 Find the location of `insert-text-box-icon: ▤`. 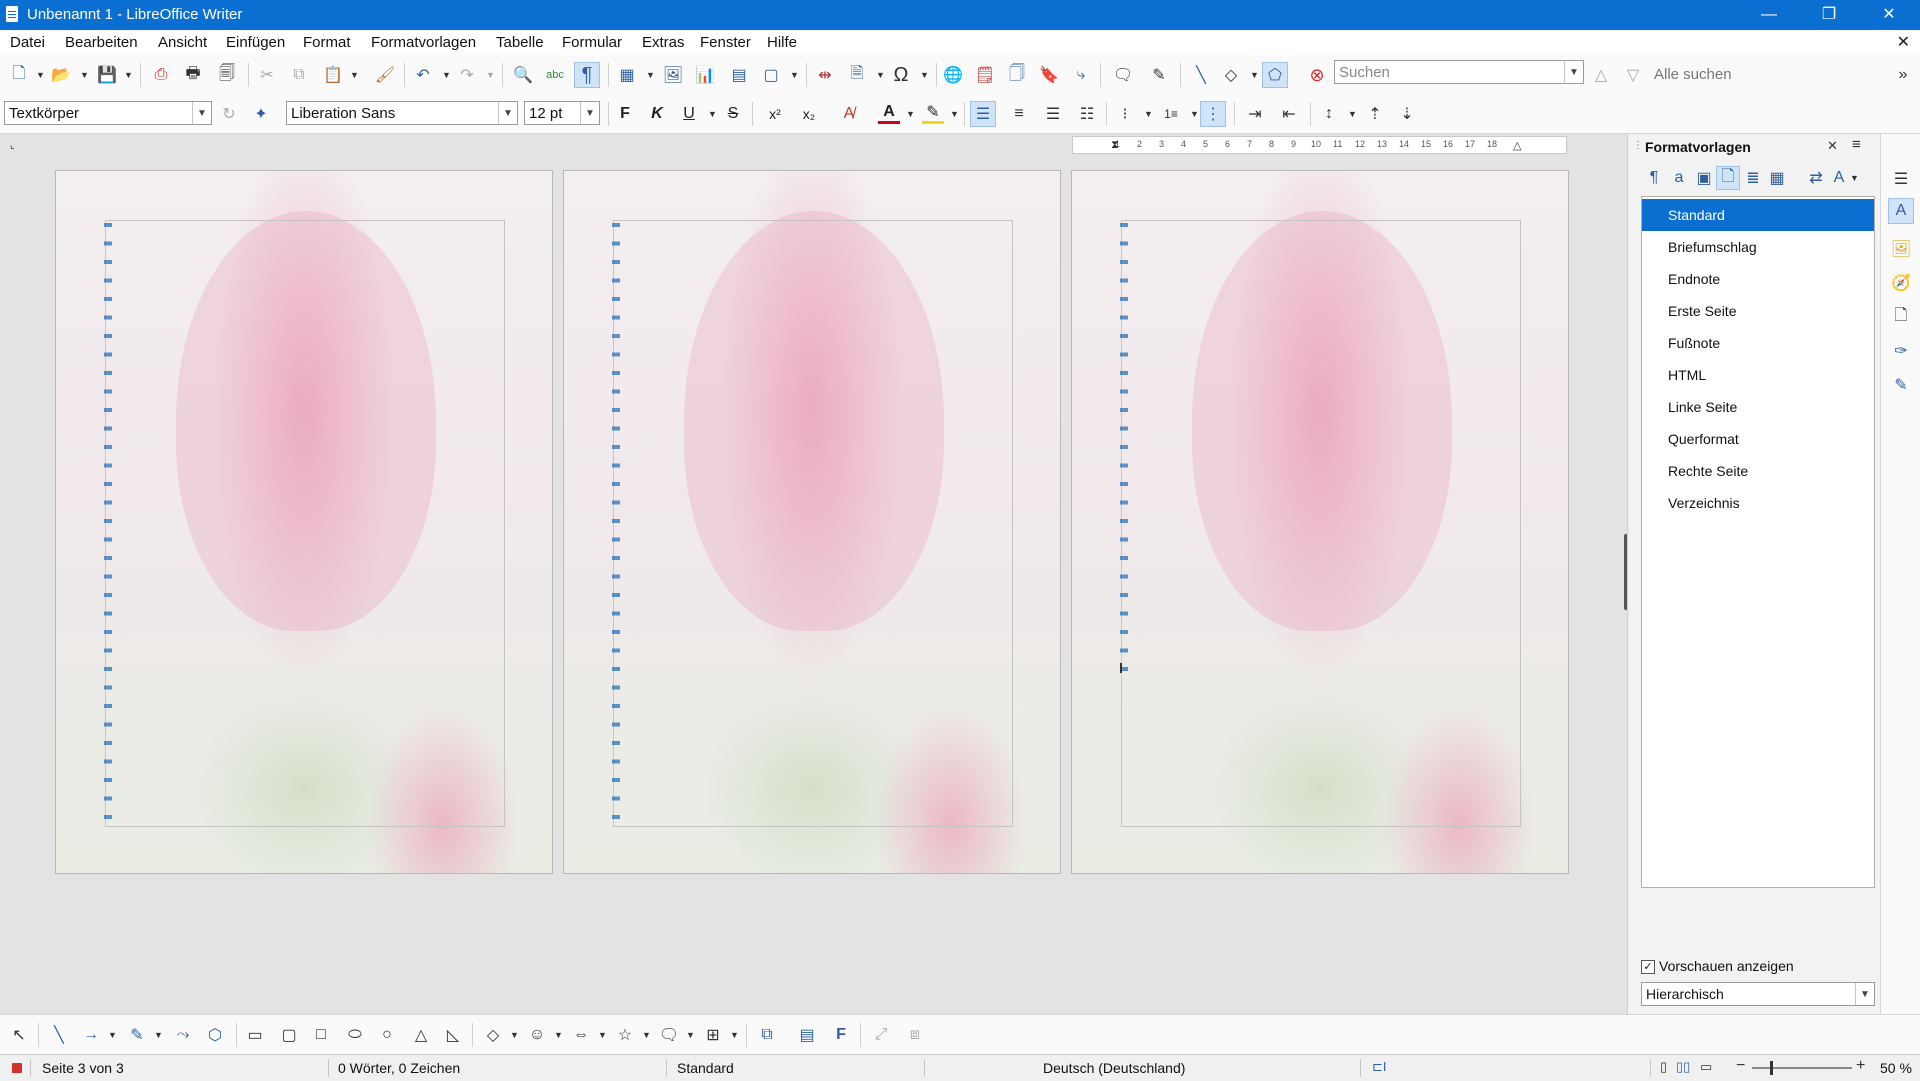

insert-text-box-icon: ▤ is located at coordinates (807, 1035).